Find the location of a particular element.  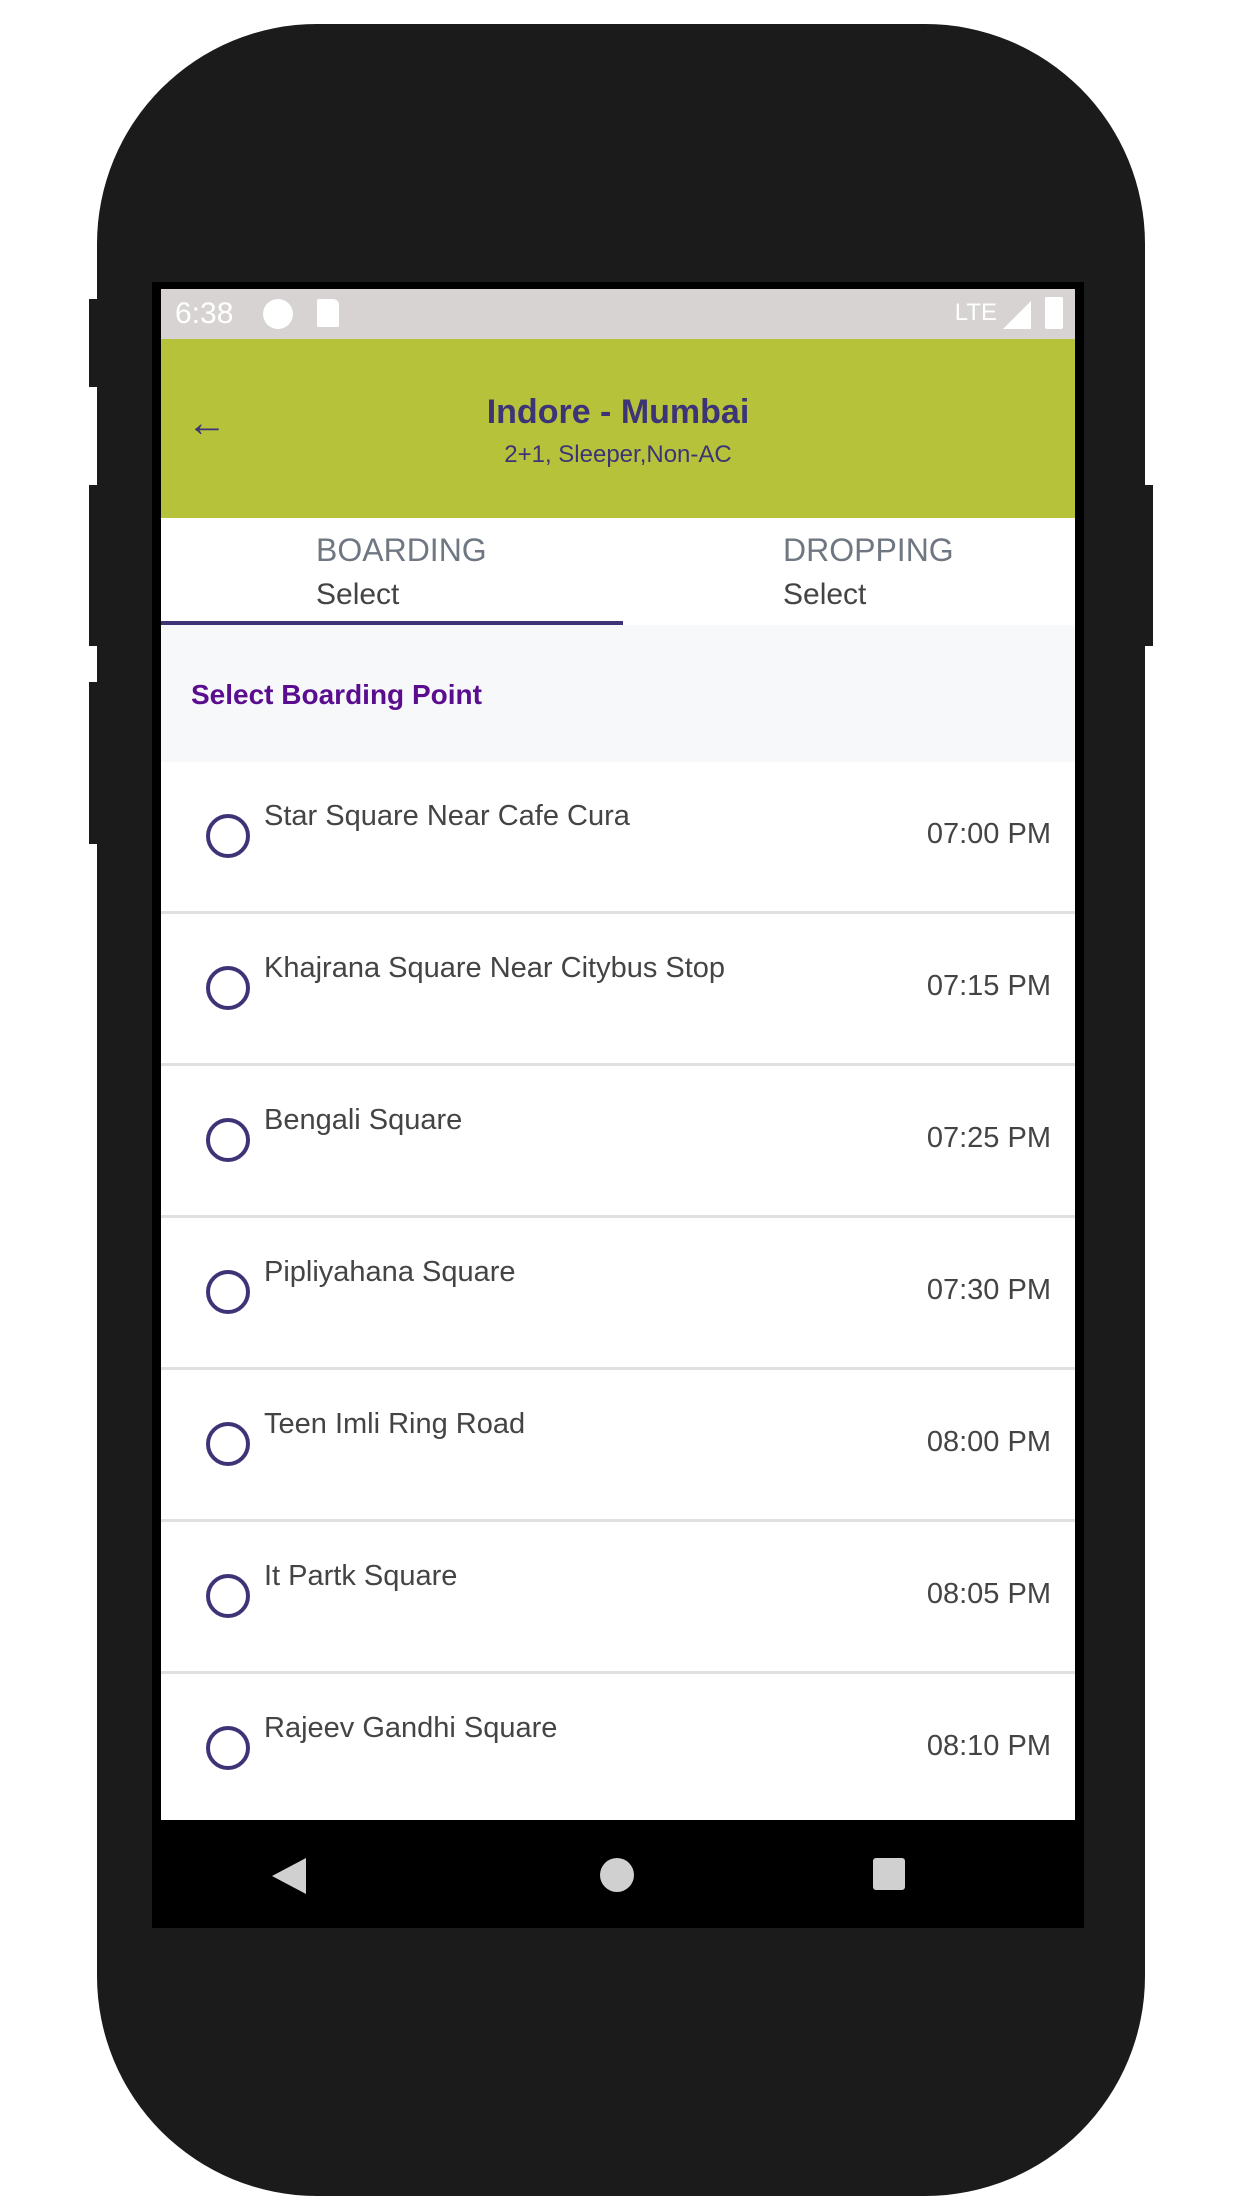

status-bar: 6:38 LTE is located at coordinates (618, 314).